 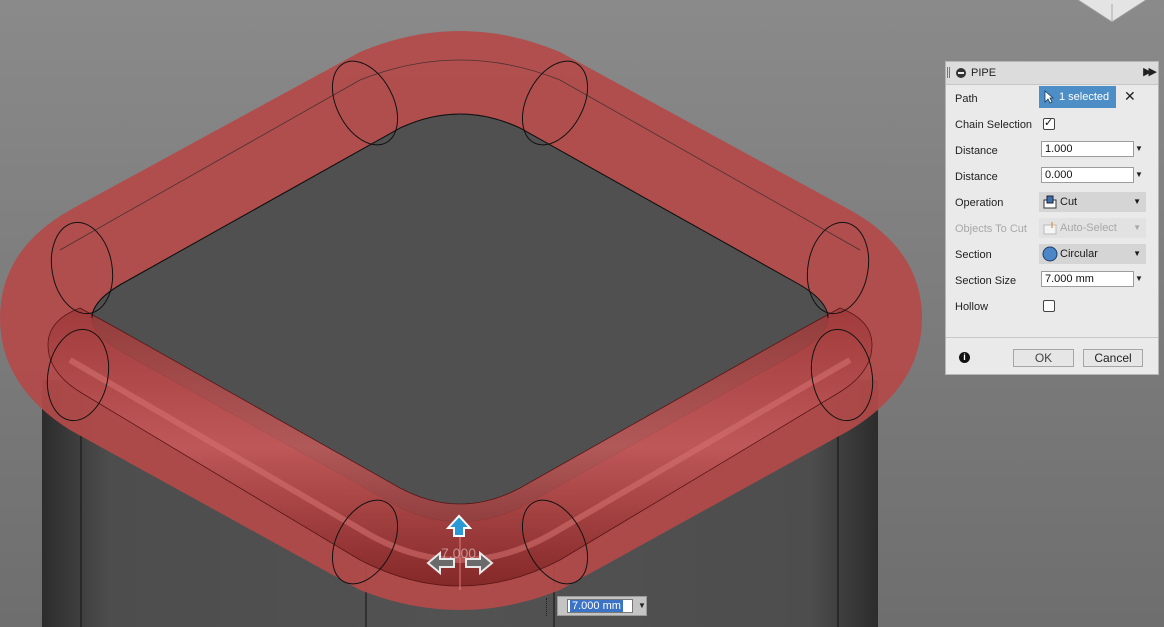 I want to click on hollow-checkbox, so click(x=1049, y=306).